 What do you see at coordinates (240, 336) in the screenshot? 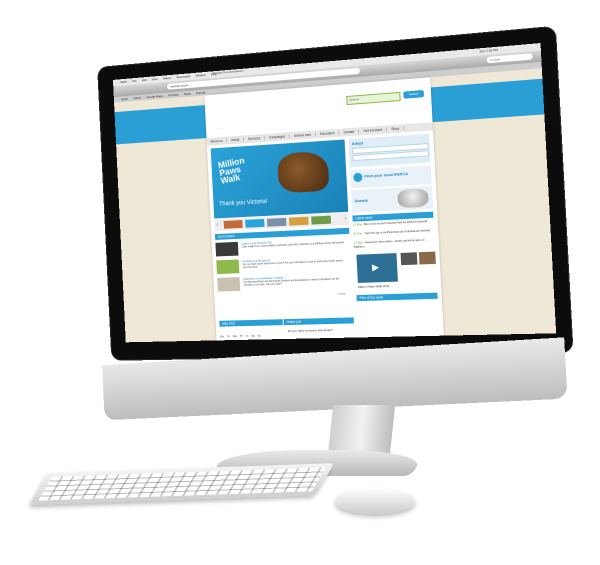
I see `calendar-days: Mo Tu We Th Fr Sa Su` at bounding box center [240, 336].